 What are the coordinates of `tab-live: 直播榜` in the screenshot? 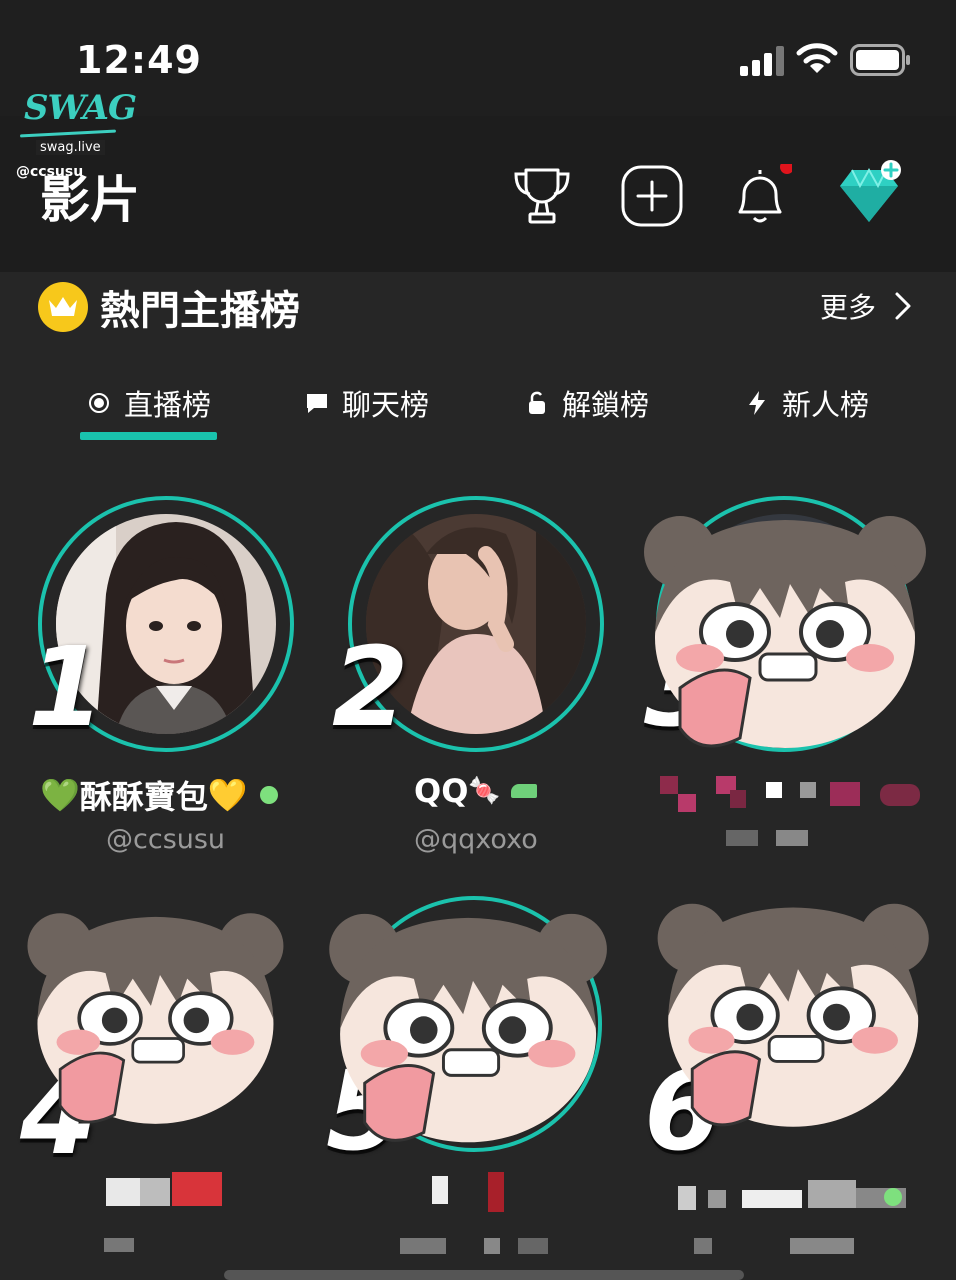 It's located at (148, 403).